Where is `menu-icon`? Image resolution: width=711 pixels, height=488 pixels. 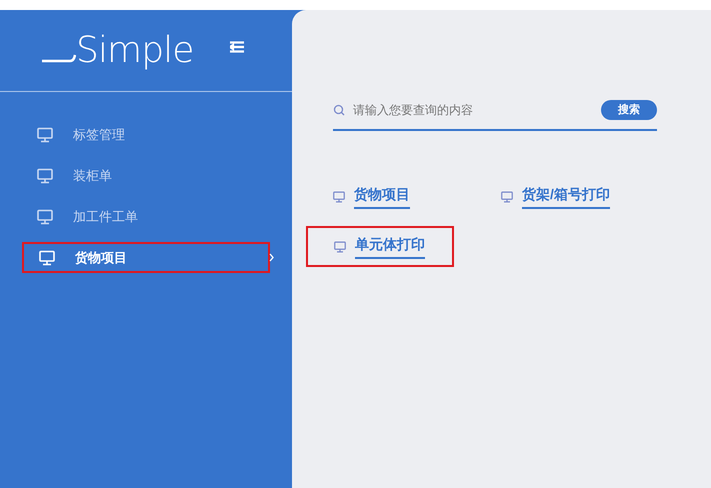
menu-icon is located at coordinates (237, 46).